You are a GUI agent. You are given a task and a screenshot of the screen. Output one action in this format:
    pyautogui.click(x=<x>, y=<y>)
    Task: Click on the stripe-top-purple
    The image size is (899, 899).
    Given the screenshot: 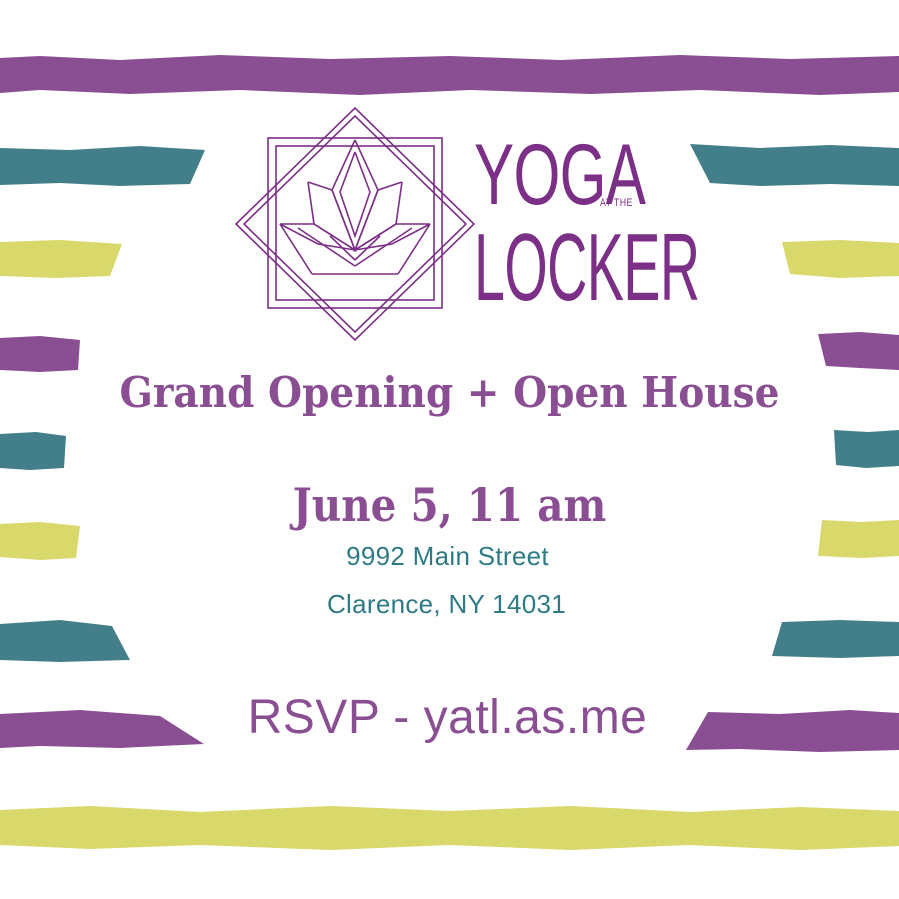 What is the action you would take?
    pyautogui.click(x=449, y=75)
    